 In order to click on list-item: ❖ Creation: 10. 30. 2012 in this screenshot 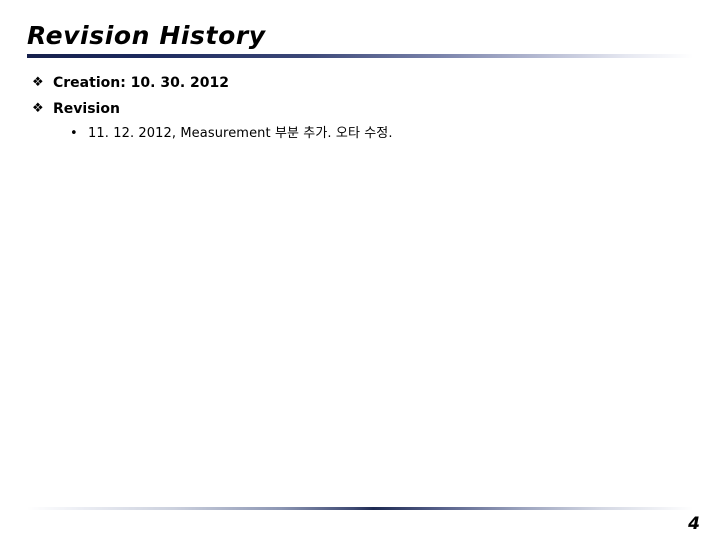, I will do `click(362, 83)`.